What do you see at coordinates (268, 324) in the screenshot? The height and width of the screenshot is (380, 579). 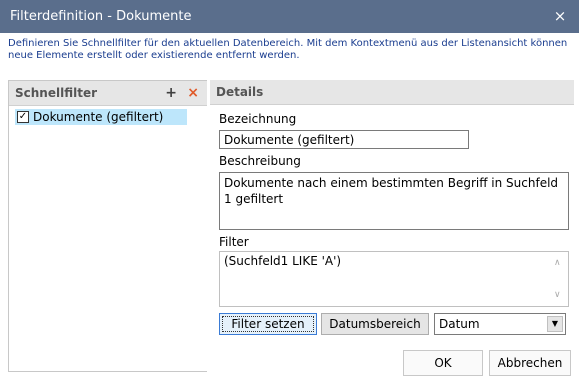 I see `filter-setzen-button: Filter setzen` at bounding box center [268, 324].